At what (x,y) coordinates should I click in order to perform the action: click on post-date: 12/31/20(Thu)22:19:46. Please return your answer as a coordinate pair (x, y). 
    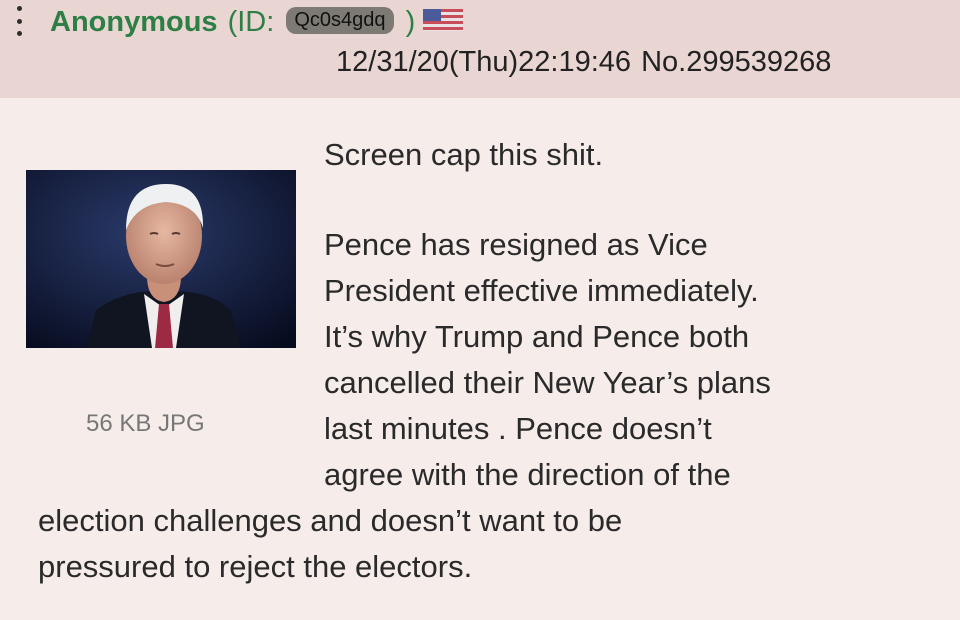
    Looking at the image, I should click on (484, 62).